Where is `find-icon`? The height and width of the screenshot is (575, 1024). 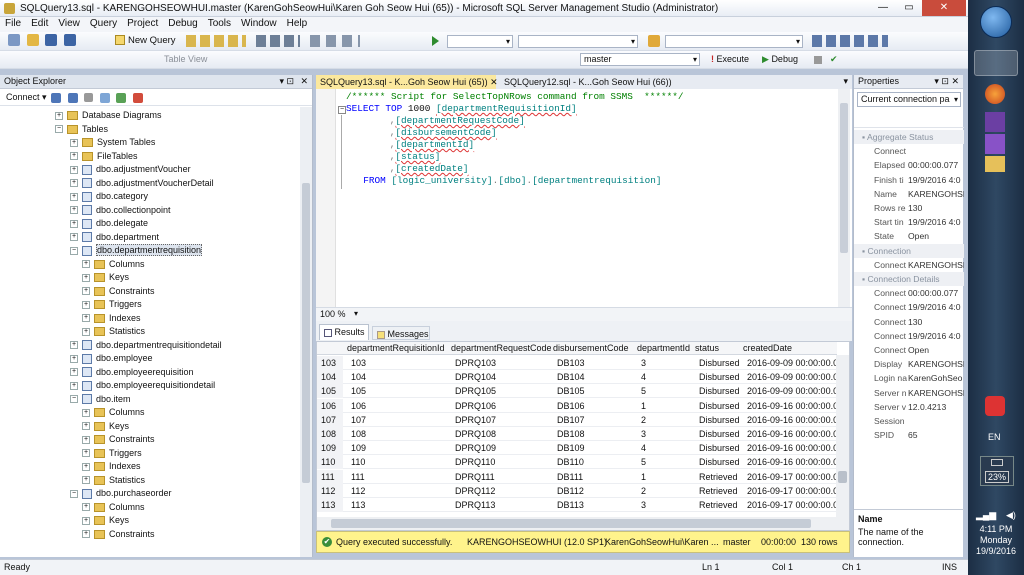 find-icon is located at coordinates (654, 41).